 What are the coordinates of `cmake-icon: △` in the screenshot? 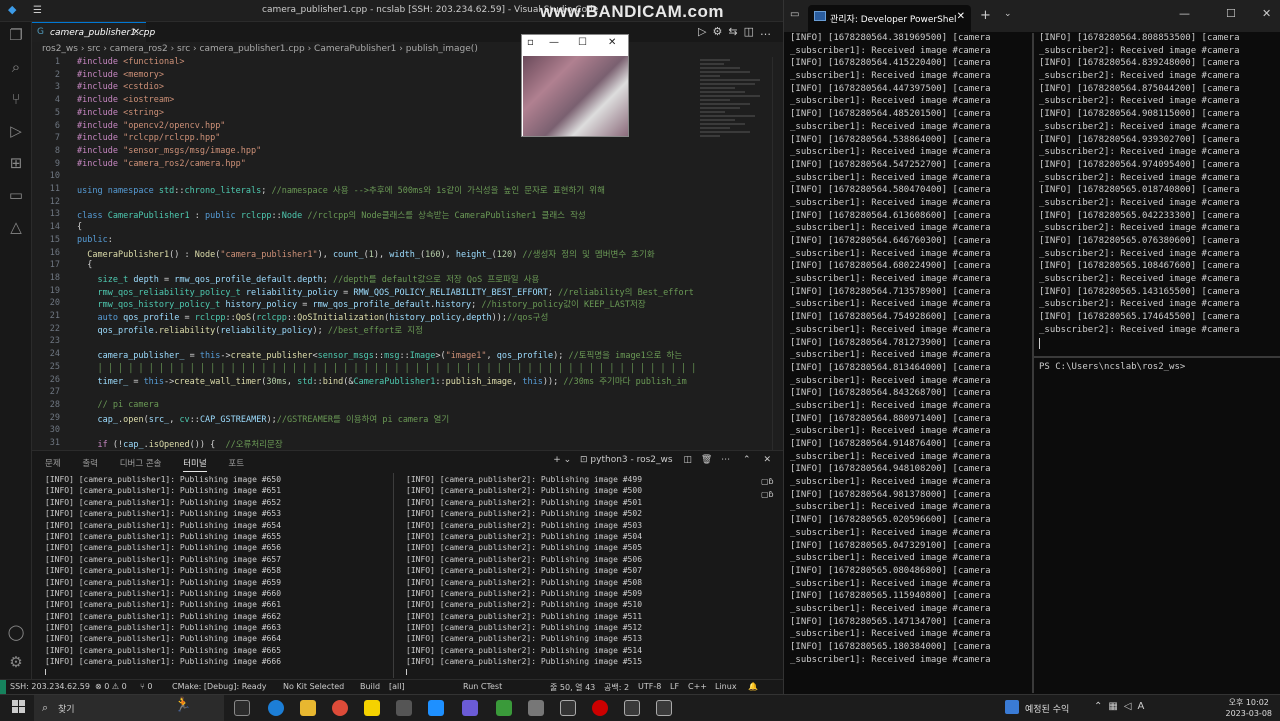 It's located at (16, 227).